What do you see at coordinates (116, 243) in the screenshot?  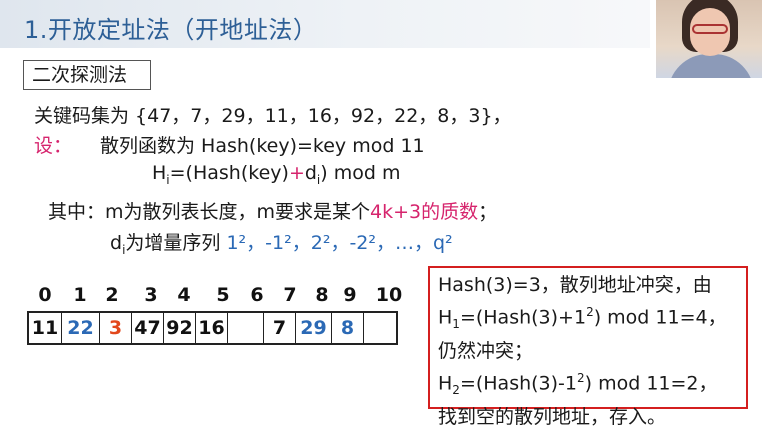 I see `di-d: d` at bounding box center [116, 243].